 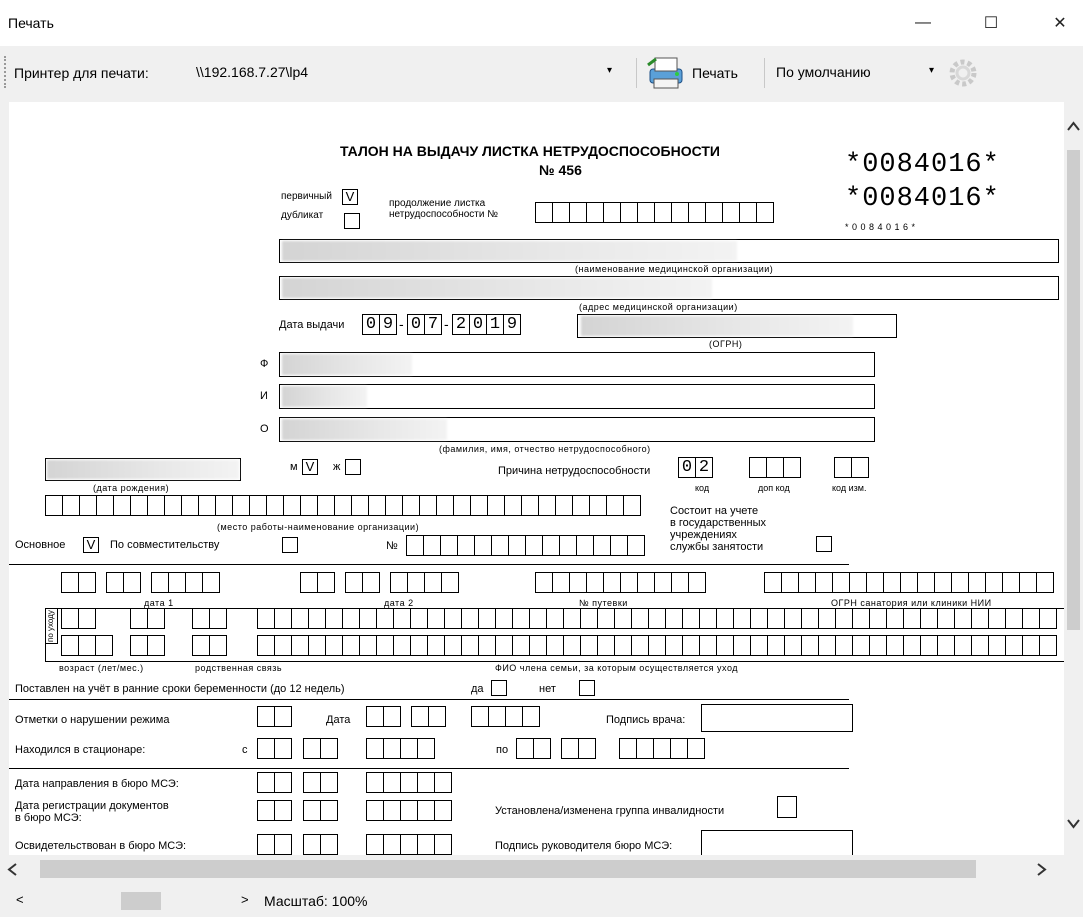 What do you see at coordinates (40, 545) in the screenshot?
I see `main-job-label: Основное` at bounding box center [40, 545].